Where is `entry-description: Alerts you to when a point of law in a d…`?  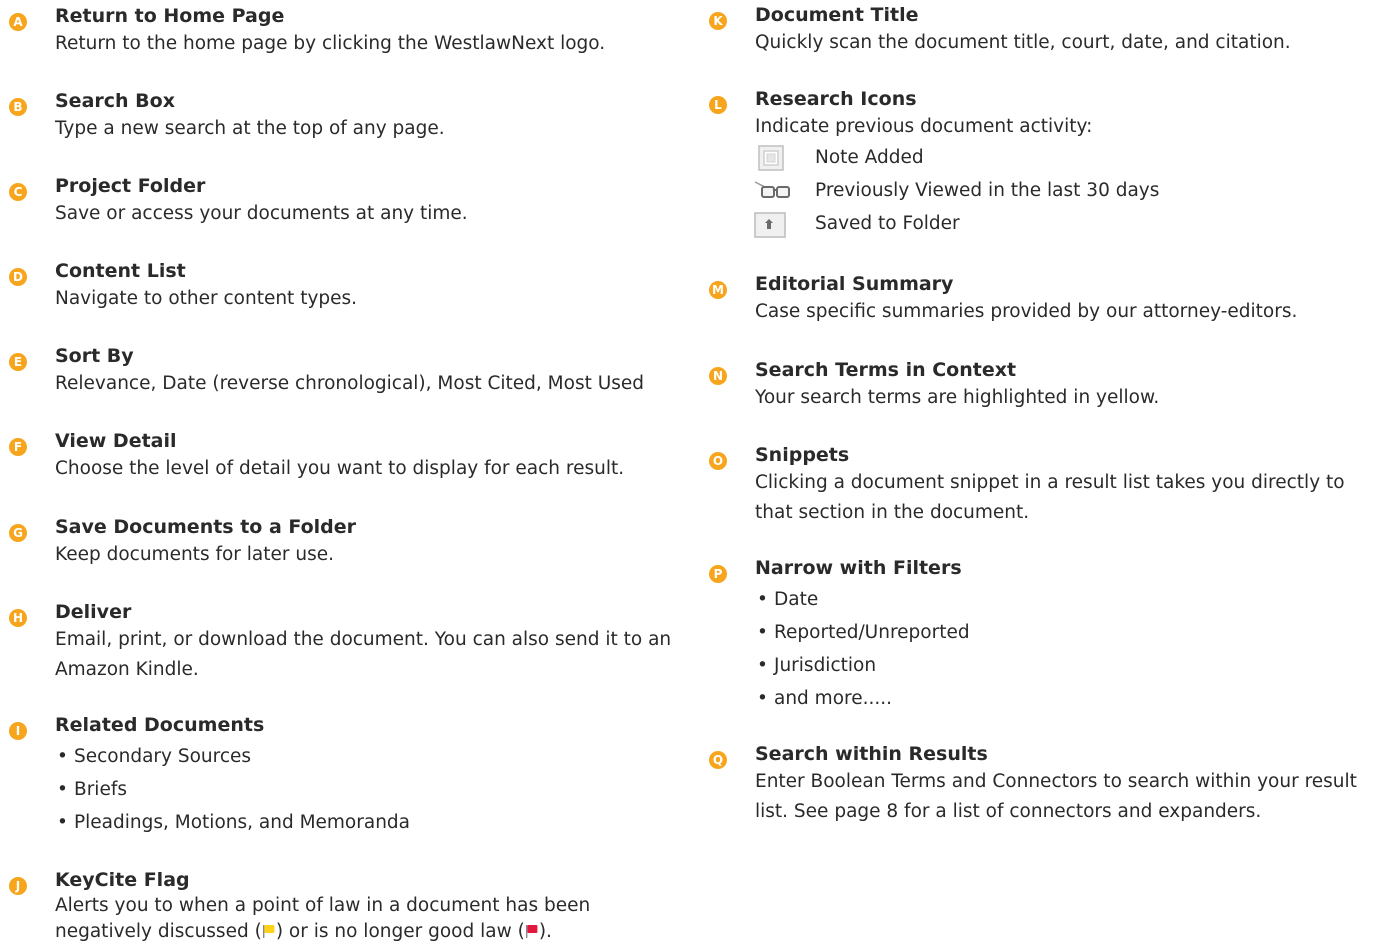 entry-description: Alerts you to when a point of law in a d… is located at coordinates (323, 918).